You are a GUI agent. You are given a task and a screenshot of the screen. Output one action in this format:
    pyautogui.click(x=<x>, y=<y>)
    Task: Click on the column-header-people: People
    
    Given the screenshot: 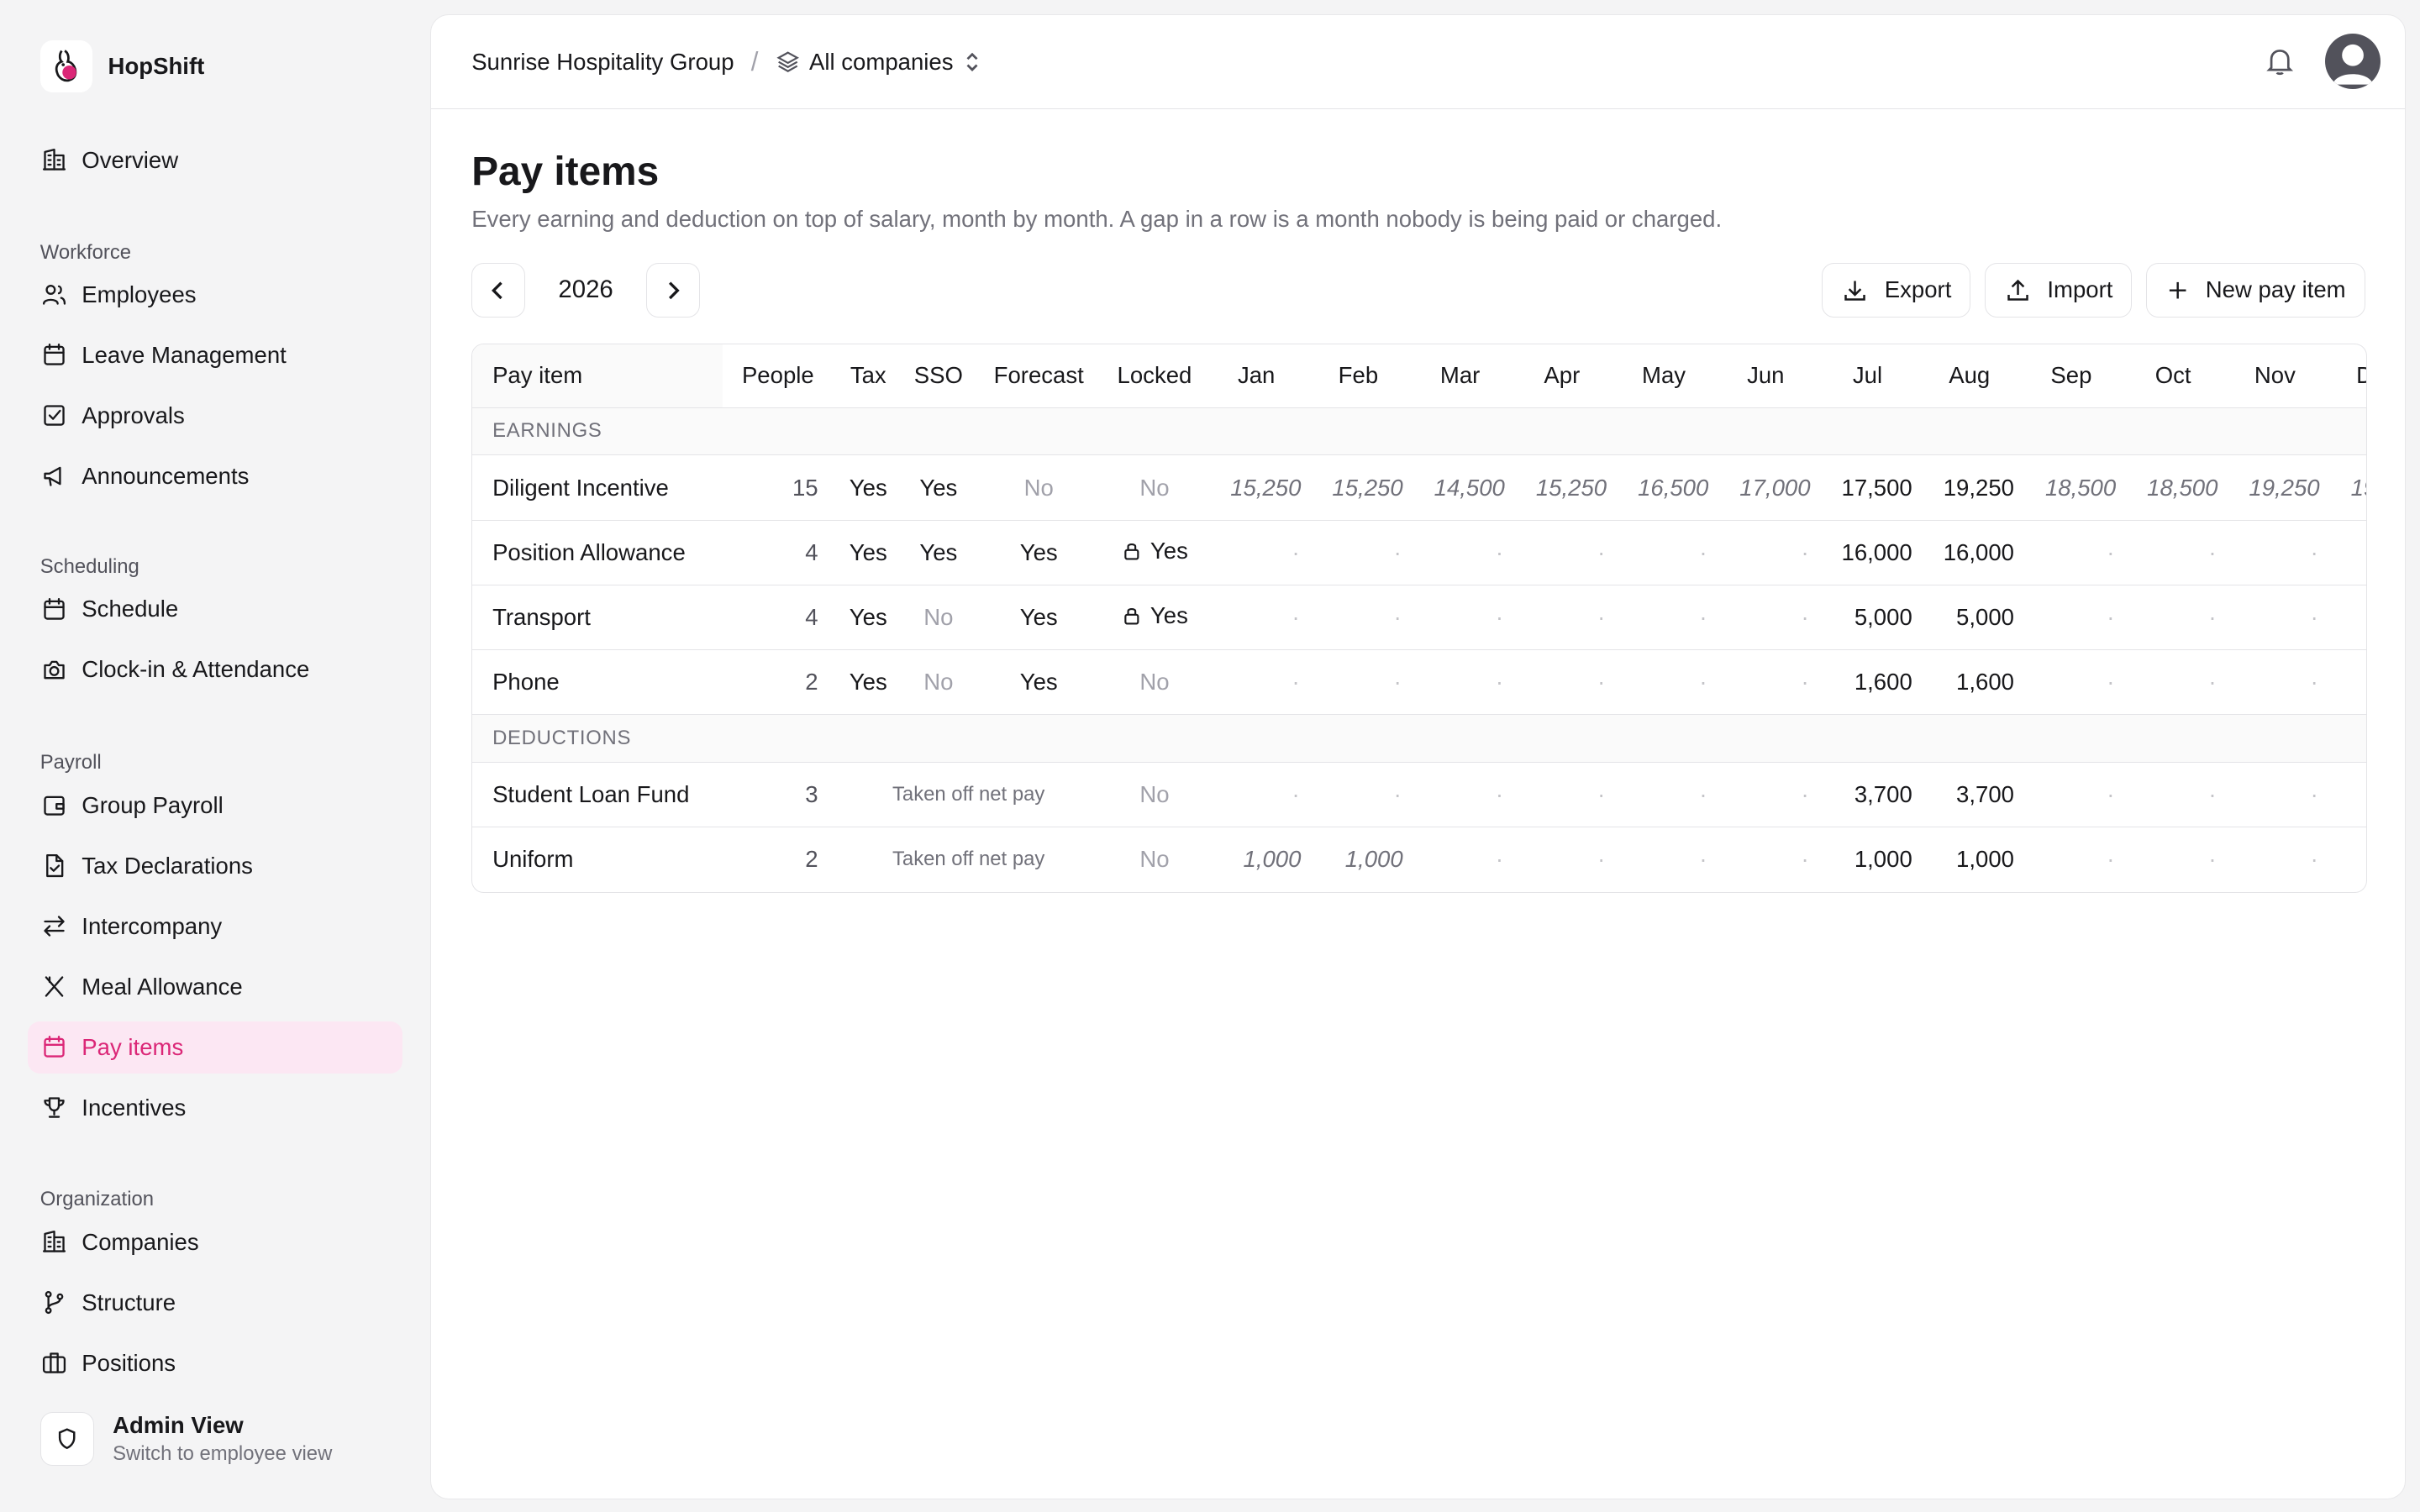 What is the action you would take?
    pyautogui.click(x=778, y=376)
    